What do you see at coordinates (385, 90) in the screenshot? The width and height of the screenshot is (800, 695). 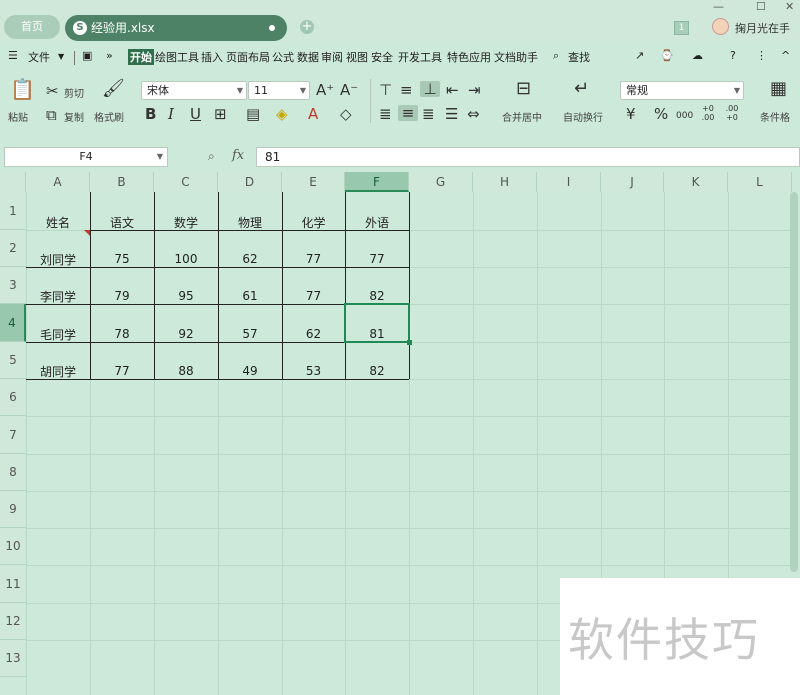 I see `align-top-icon: ⊤` at bounding box center [385, 90].